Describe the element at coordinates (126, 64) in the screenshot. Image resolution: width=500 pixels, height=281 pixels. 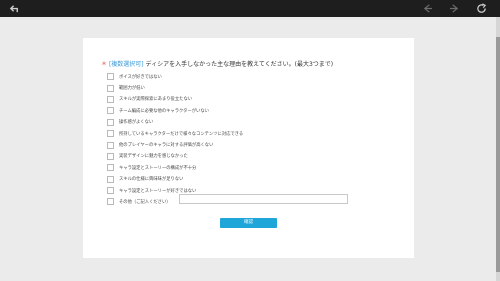
I see `multi-select-tag: [複数選択可]` at that location.